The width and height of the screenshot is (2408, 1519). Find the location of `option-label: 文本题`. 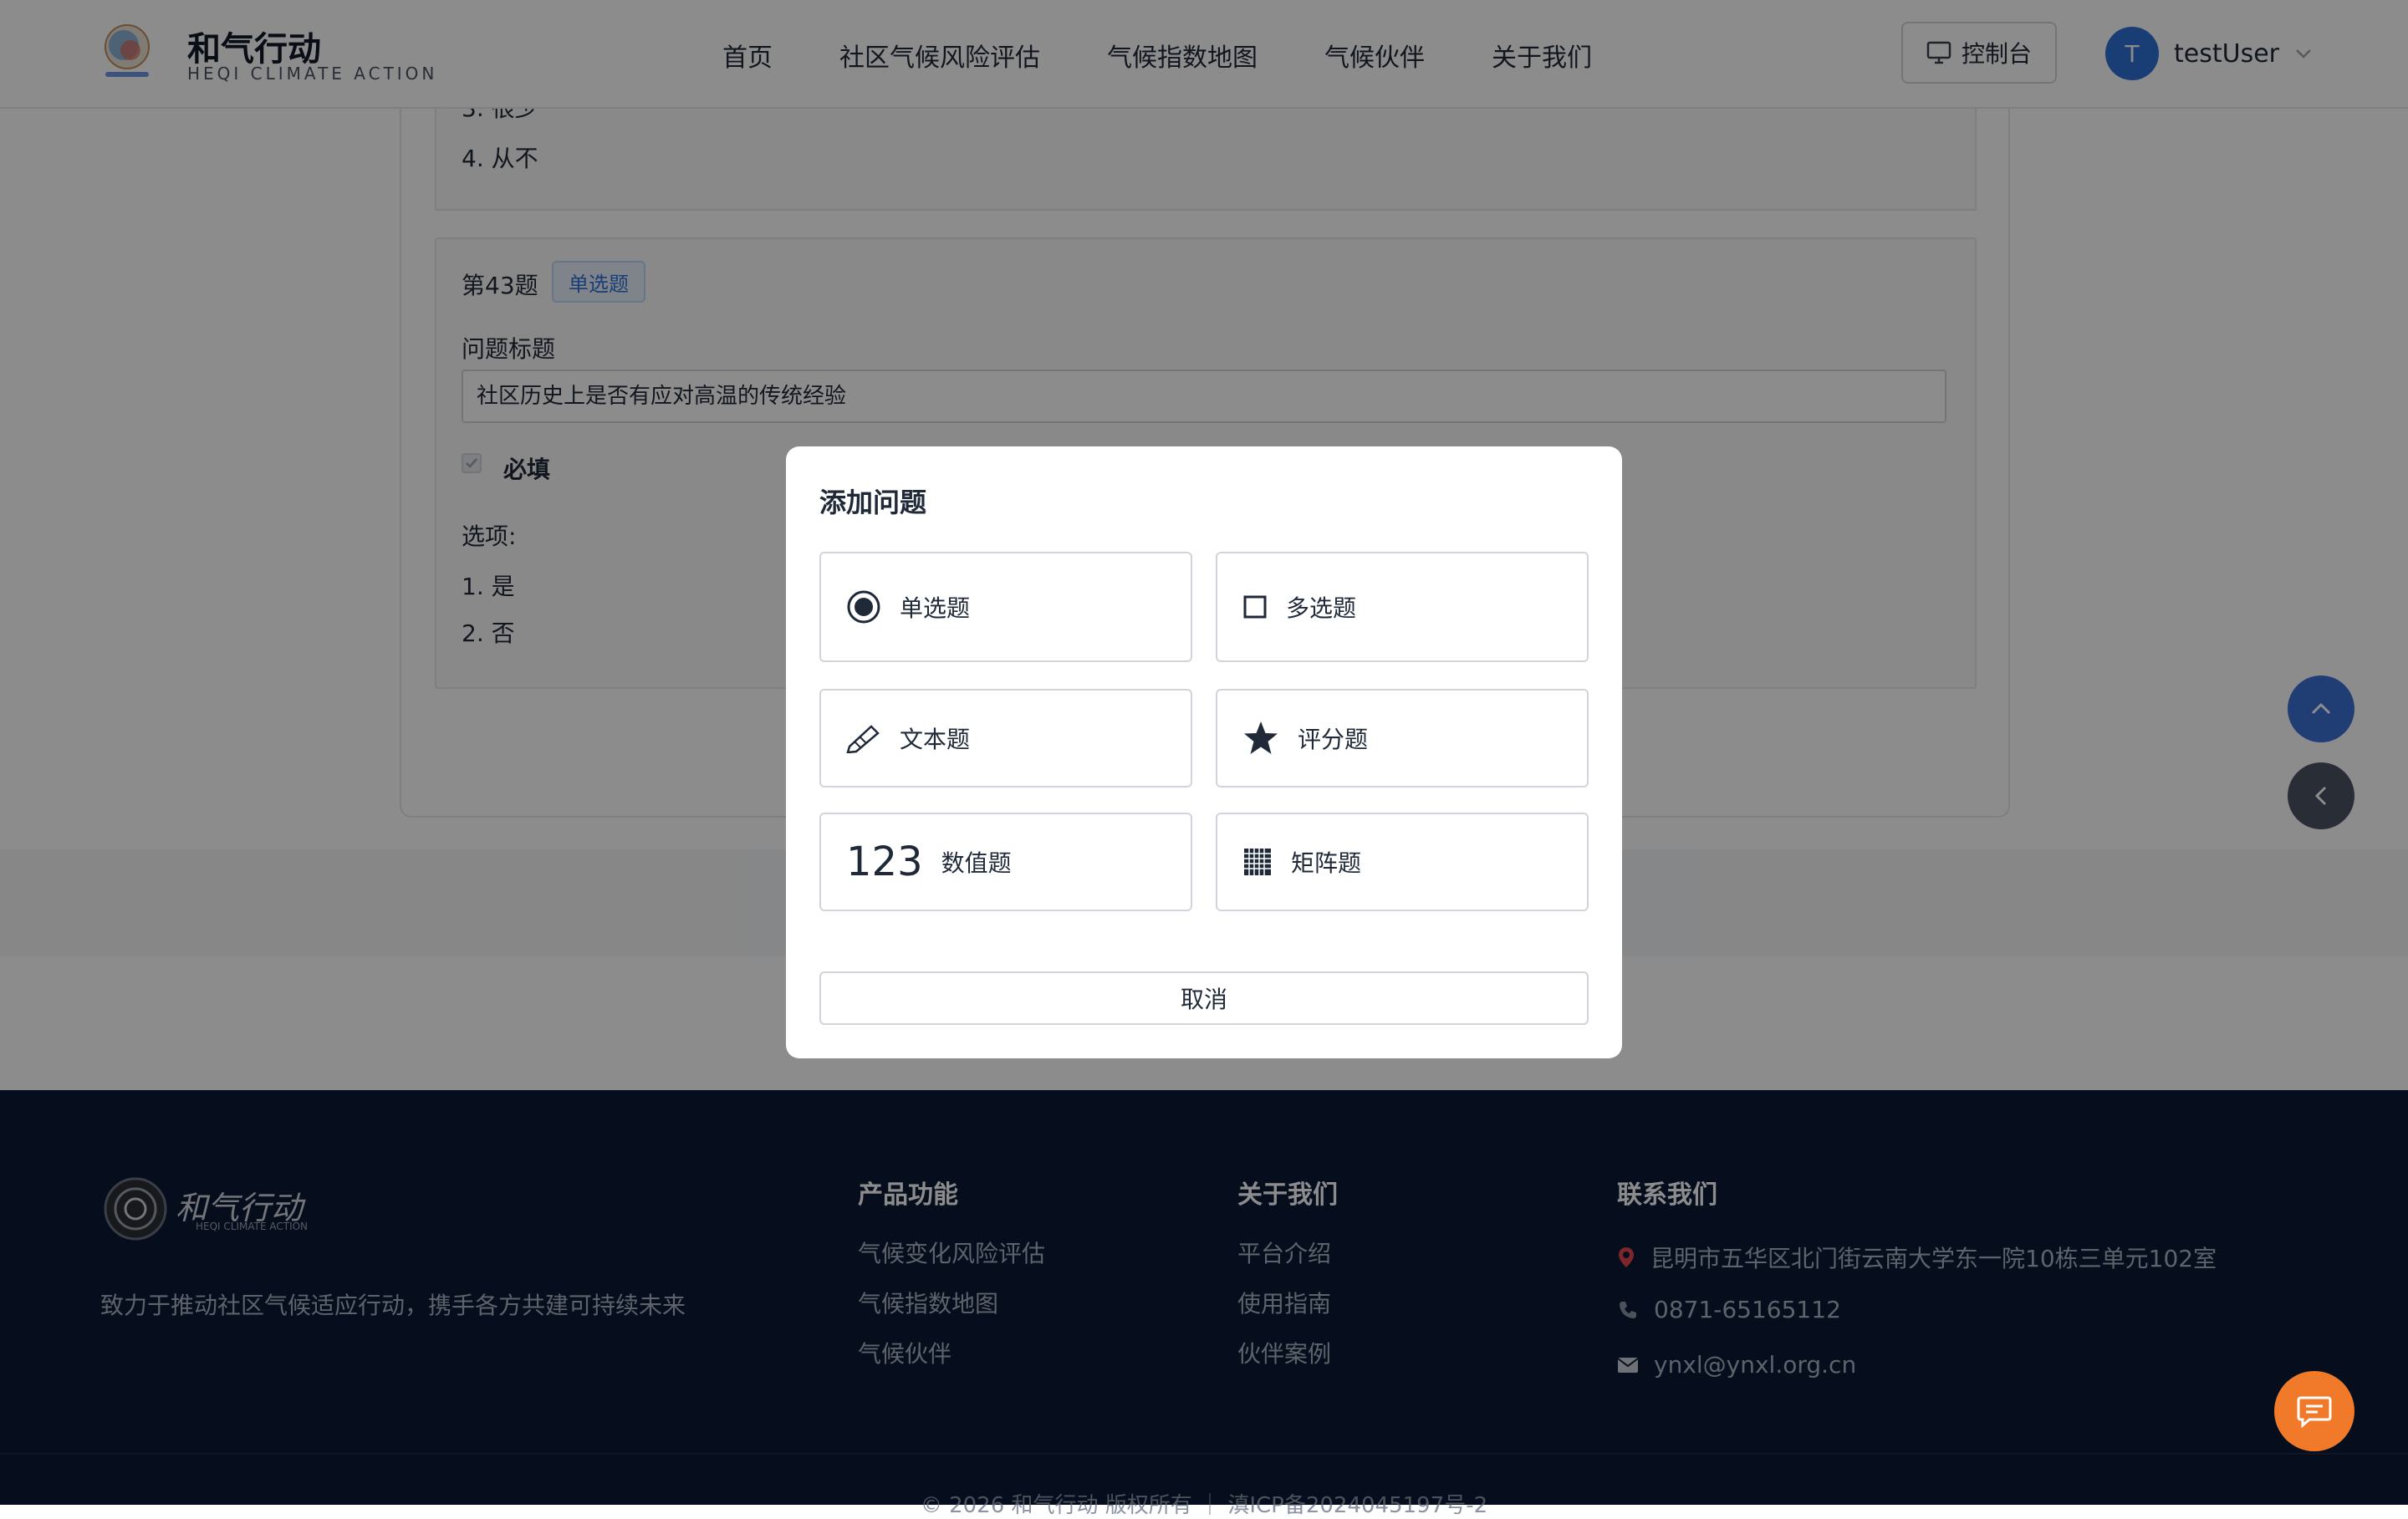

option-label: 文本题 is located at coordinates (935, 739).